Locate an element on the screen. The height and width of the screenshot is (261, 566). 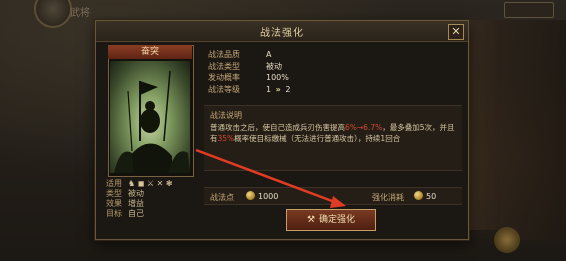
stats-row: 目标 自己 is located at coordinates (139, 214).